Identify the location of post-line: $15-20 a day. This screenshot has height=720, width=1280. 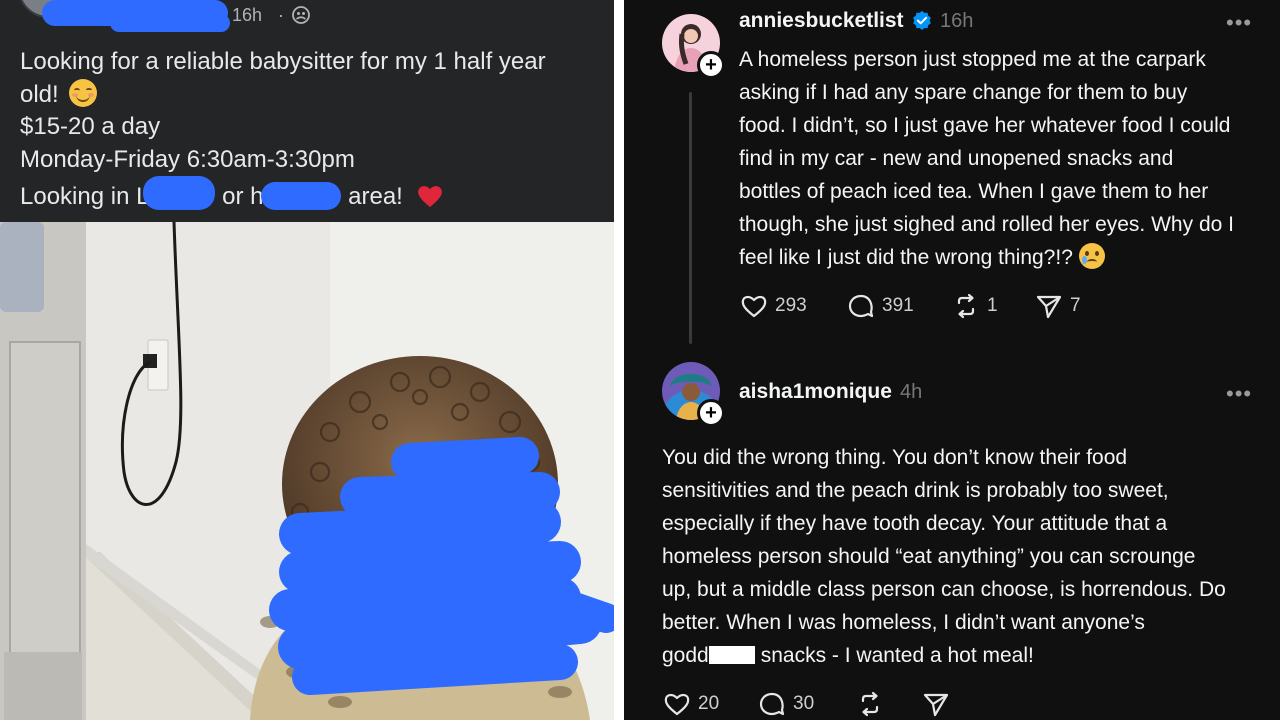
(90, 126).